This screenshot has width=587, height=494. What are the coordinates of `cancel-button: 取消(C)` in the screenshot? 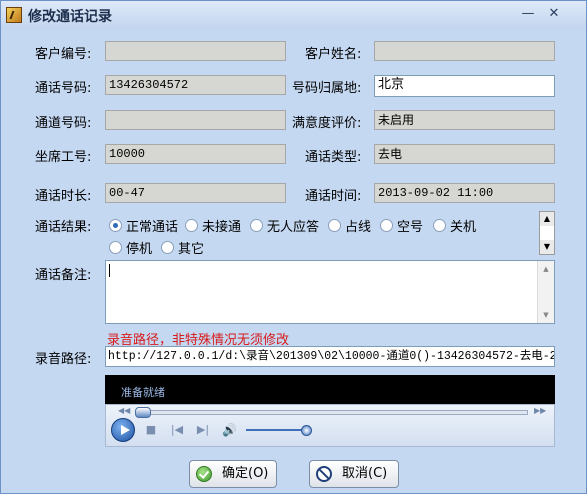 It's located at (354, 474).